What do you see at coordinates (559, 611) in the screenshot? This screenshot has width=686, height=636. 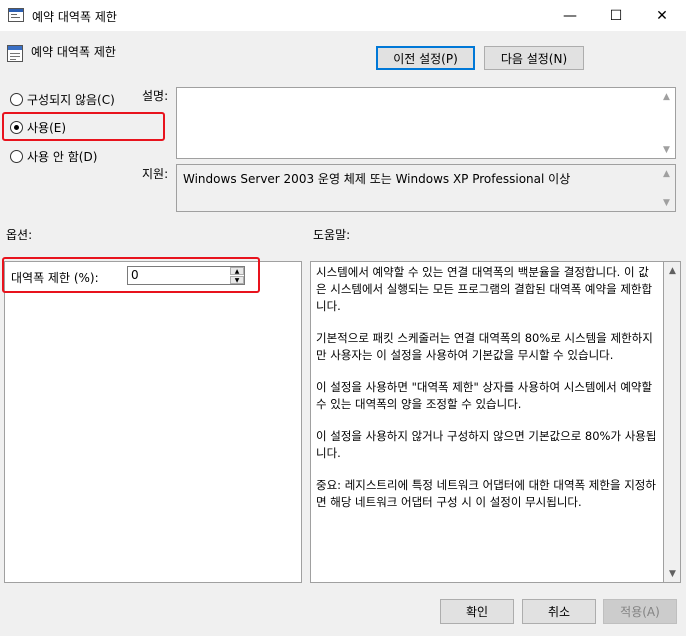 I see `cancel-button: 취소` at bounding box center [559, 611].